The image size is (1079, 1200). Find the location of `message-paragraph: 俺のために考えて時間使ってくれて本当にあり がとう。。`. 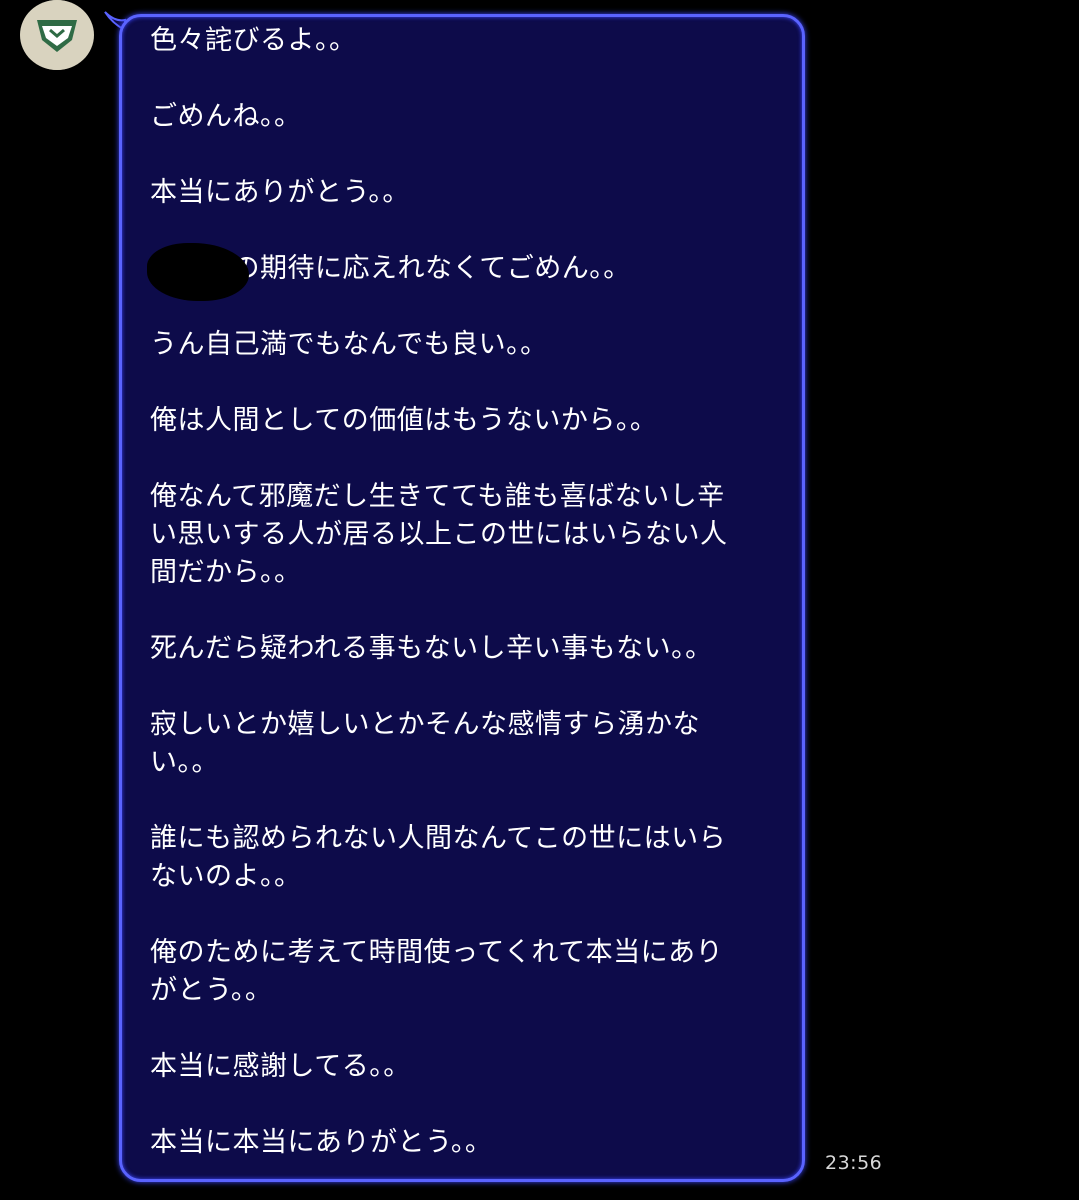

message-paragraph: 俺のために考えて時間使ってくれて本当にあり がとう。。 is located at coordinates (470, 972).